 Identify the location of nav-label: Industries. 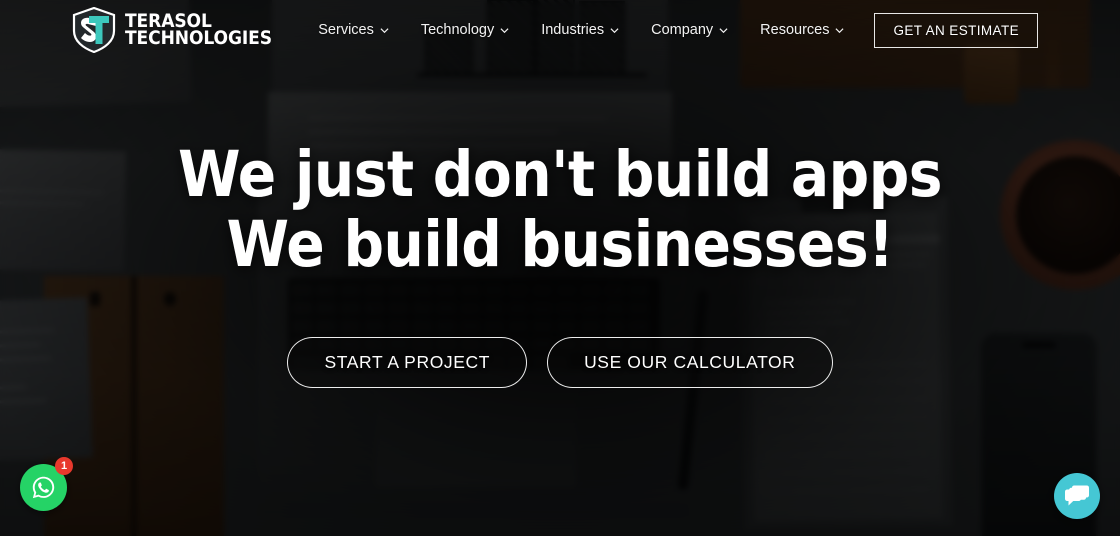
(573, 30).